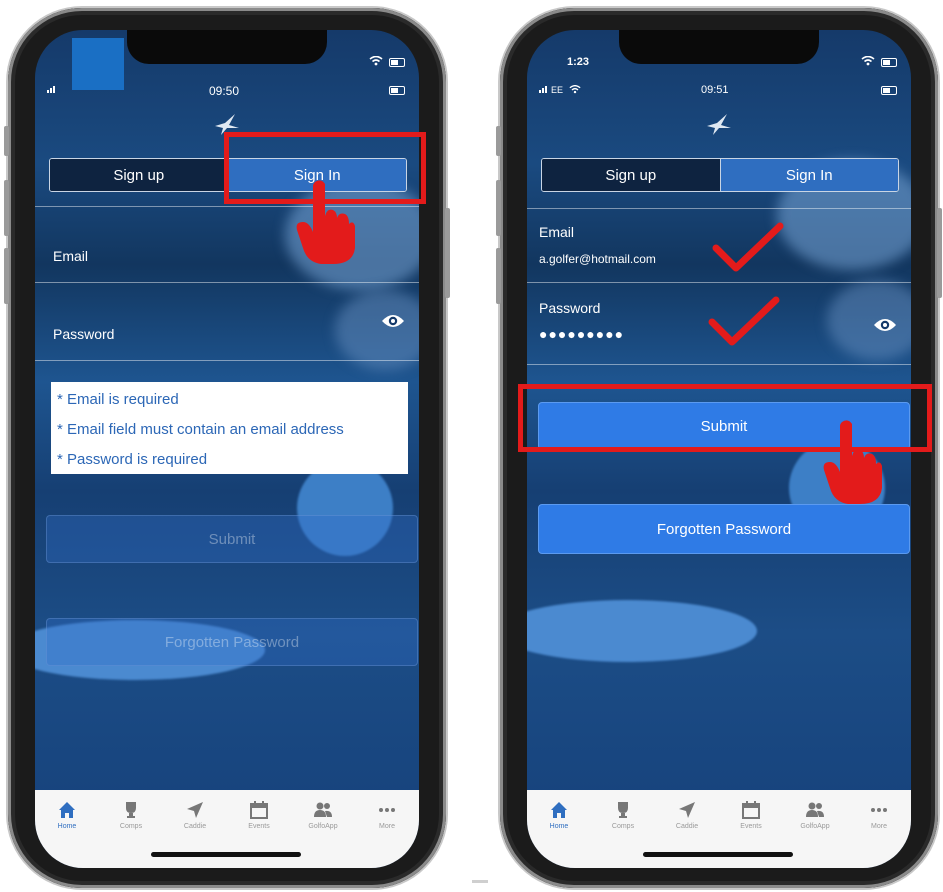 The image size is (943, 892). Describe the element at coordinates (570, 308) in the screenshot. I see `password-label: Password` at that location.